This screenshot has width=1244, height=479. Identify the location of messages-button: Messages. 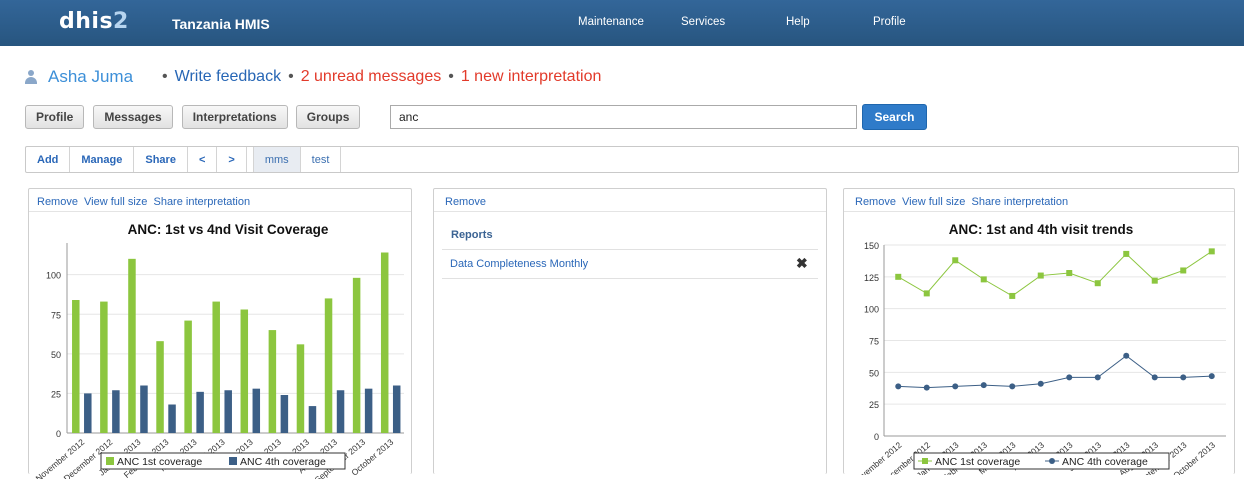
(133, 117).